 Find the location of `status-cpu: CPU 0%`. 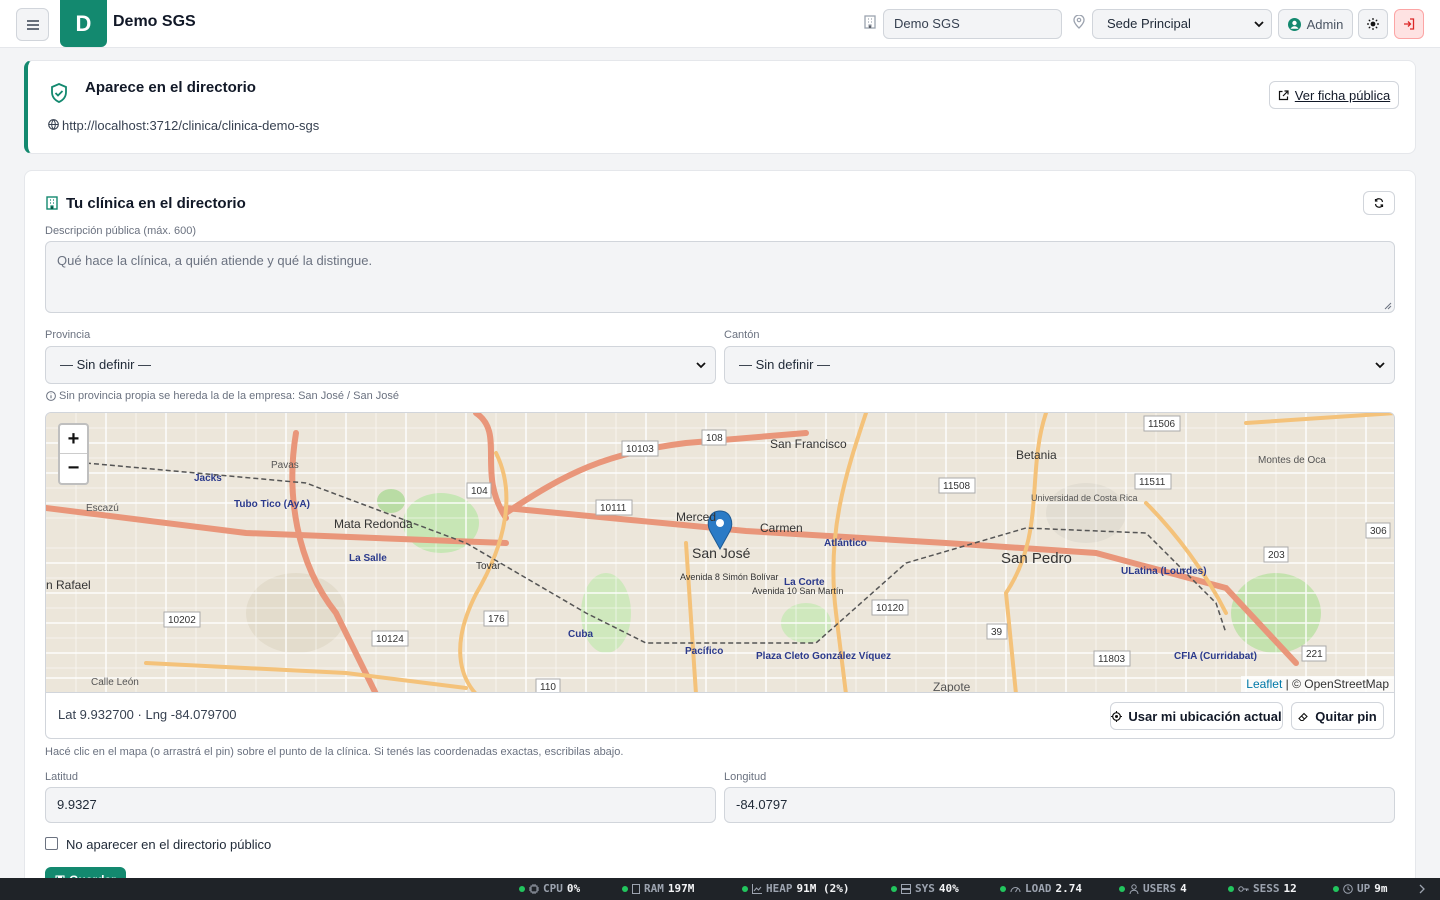

status-cpu: CPU 0% is located at coordinates (549, 888).